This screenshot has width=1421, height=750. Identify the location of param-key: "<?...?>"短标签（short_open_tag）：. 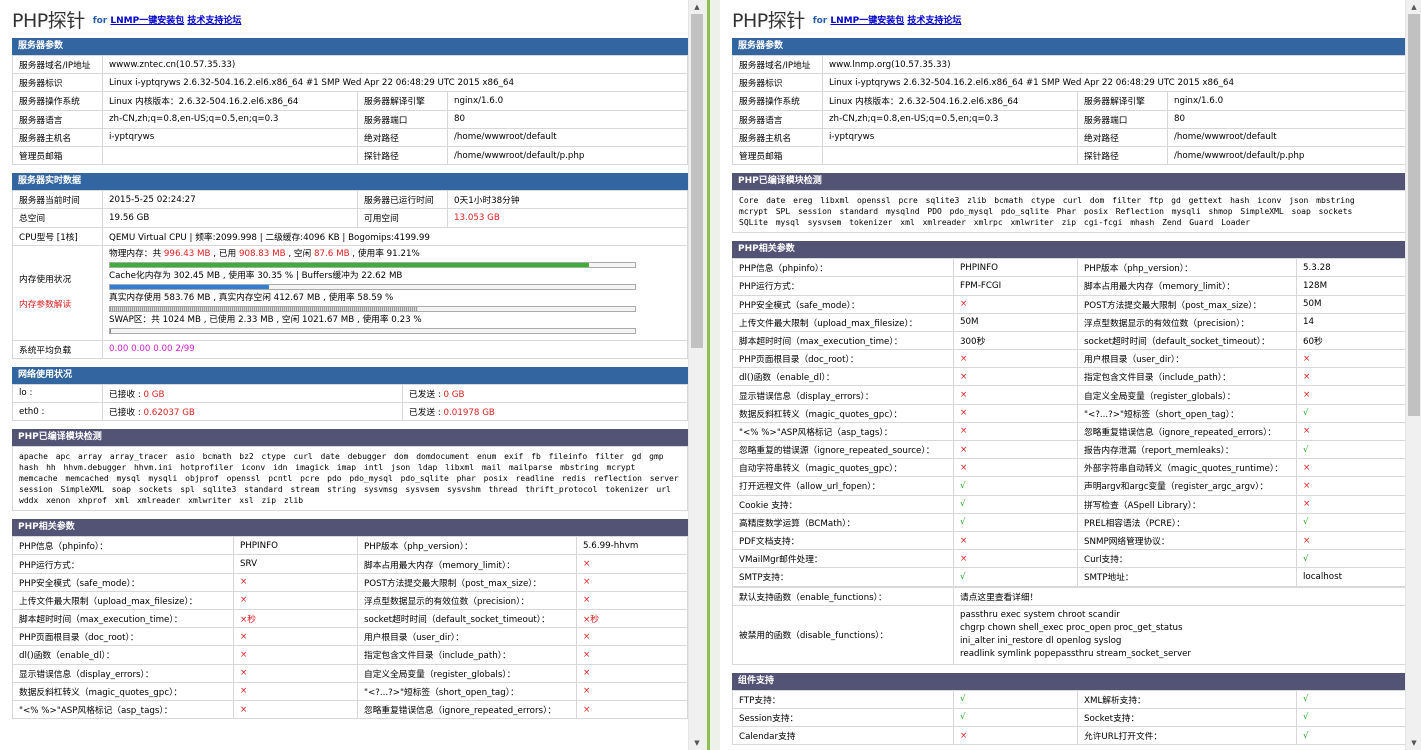
(467, 691).